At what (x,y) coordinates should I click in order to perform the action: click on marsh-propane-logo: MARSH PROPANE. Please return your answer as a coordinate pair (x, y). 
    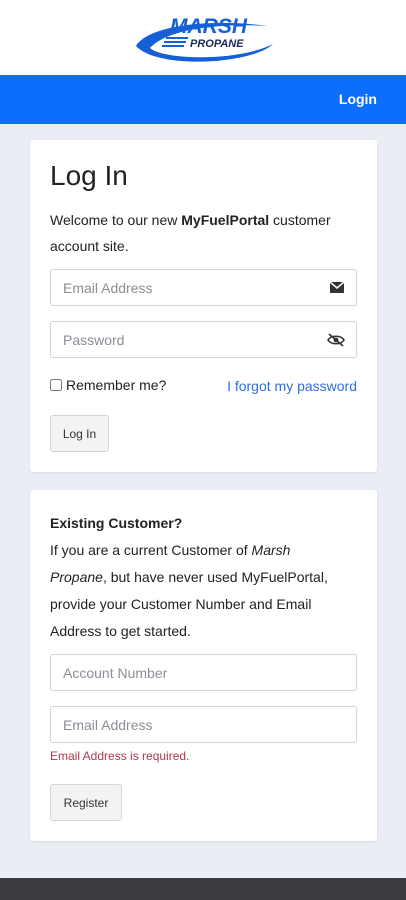
    Looking at the image, I should click on (203, 37).